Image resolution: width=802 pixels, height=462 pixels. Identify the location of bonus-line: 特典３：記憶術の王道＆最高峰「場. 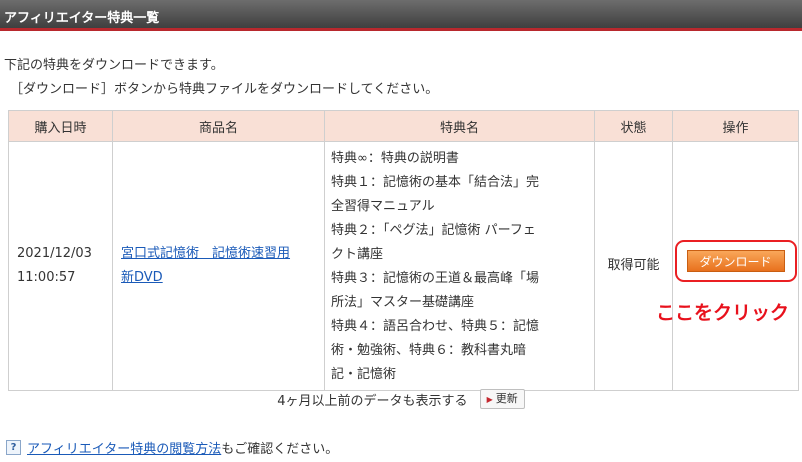
(435, 278).